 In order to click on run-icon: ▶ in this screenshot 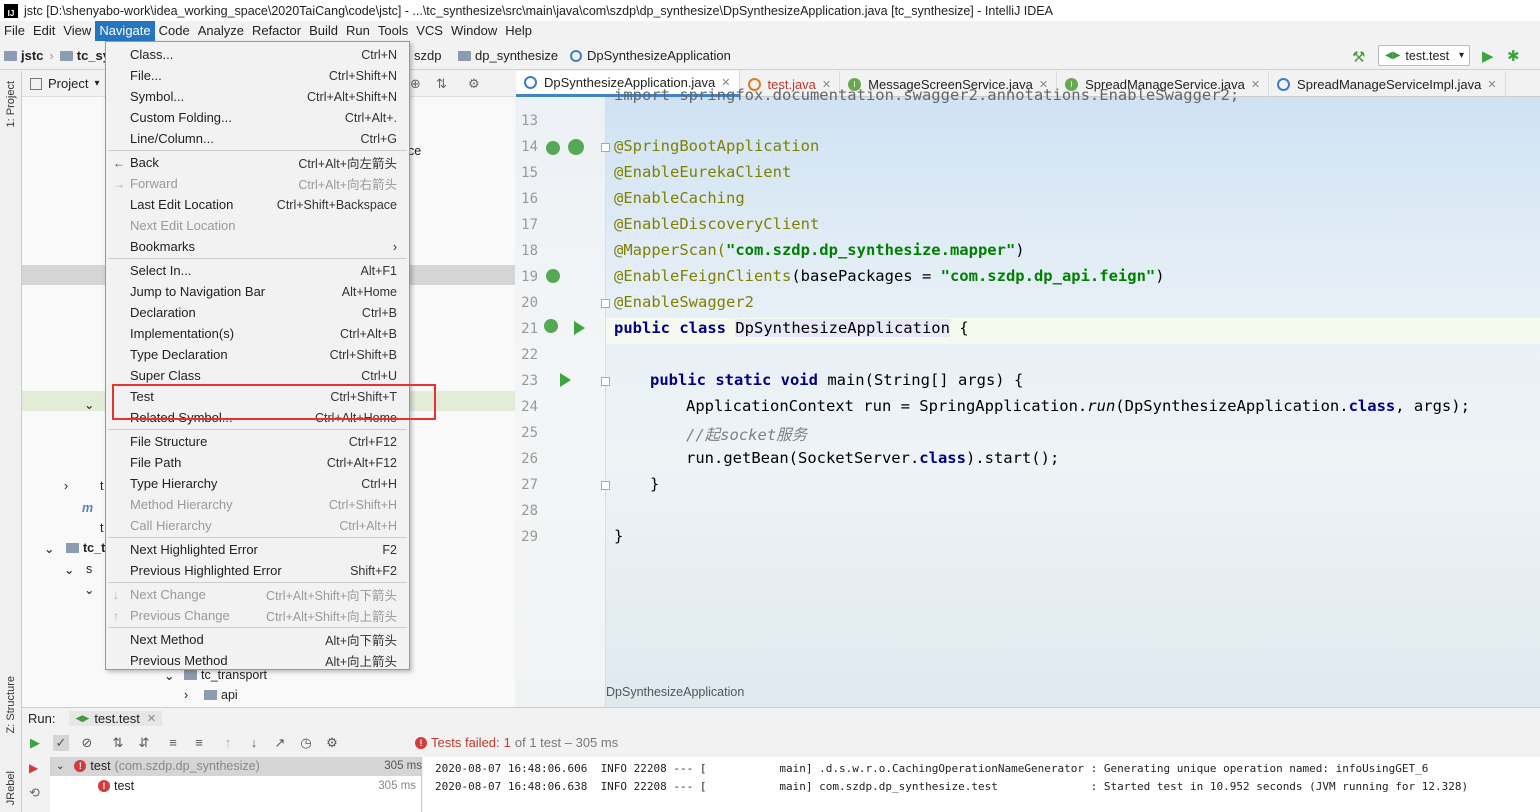, I will do `click(1488, 56)`.